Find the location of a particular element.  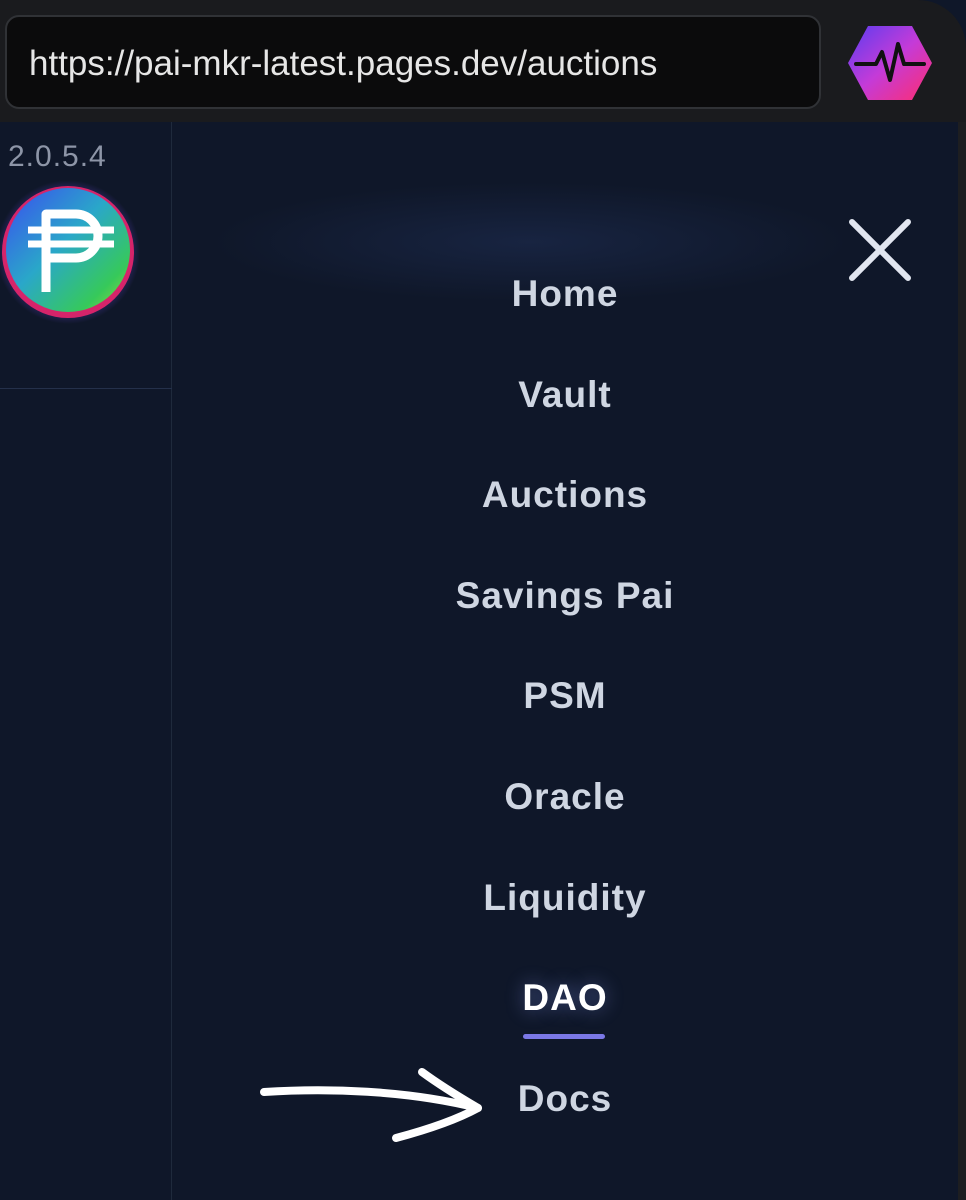

nav-link-oracle: Oracle is located at coordinates (564, 797).